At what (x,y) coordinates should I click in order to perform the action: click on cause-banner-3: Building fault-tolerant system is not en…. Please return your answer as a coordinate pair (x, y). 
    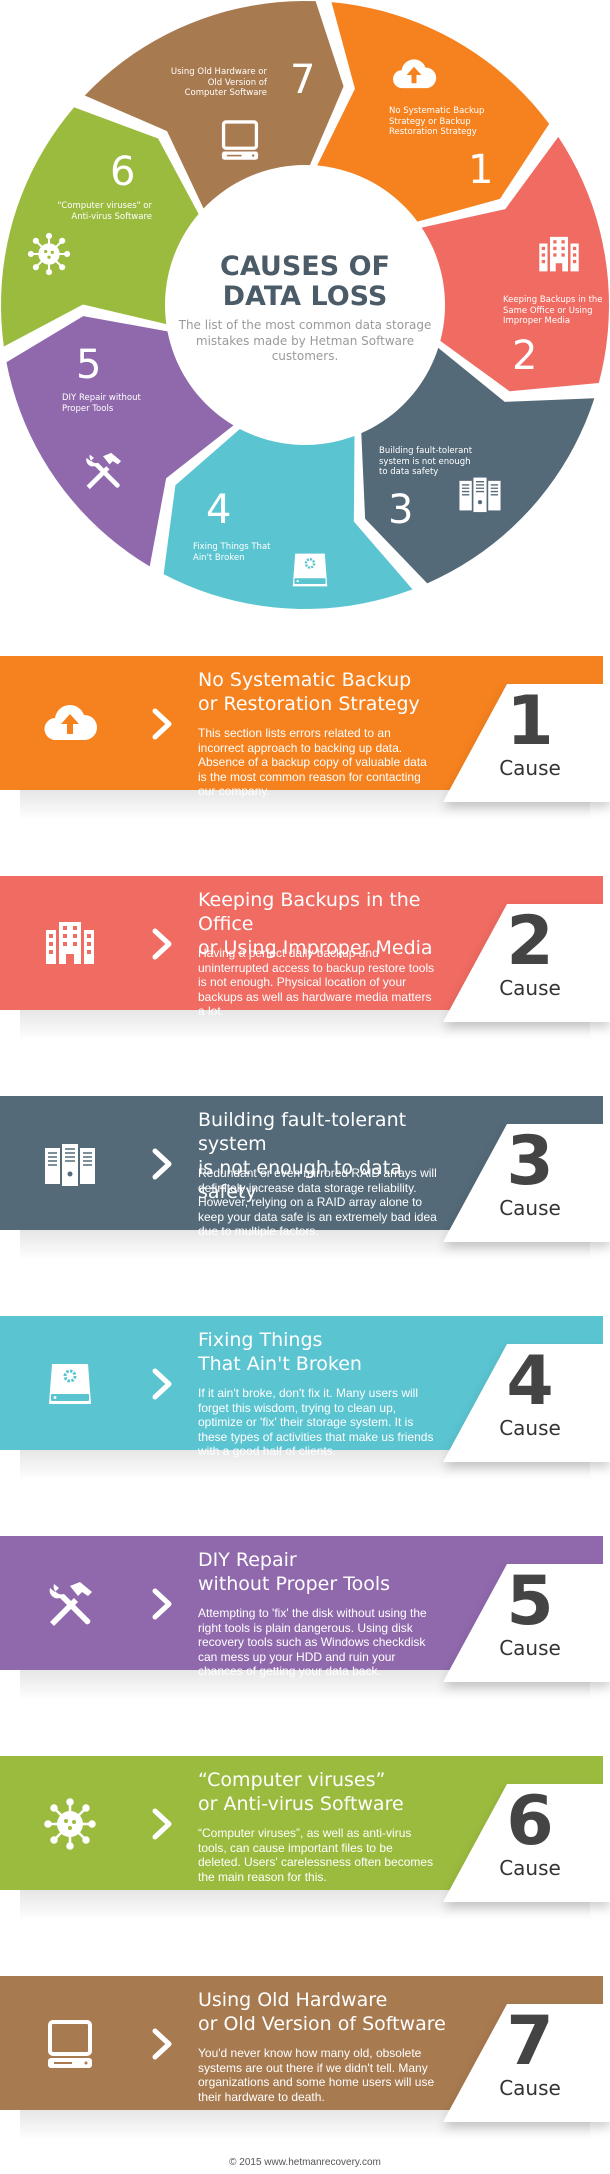
    Looking at the image, I should click on (305, 1181).